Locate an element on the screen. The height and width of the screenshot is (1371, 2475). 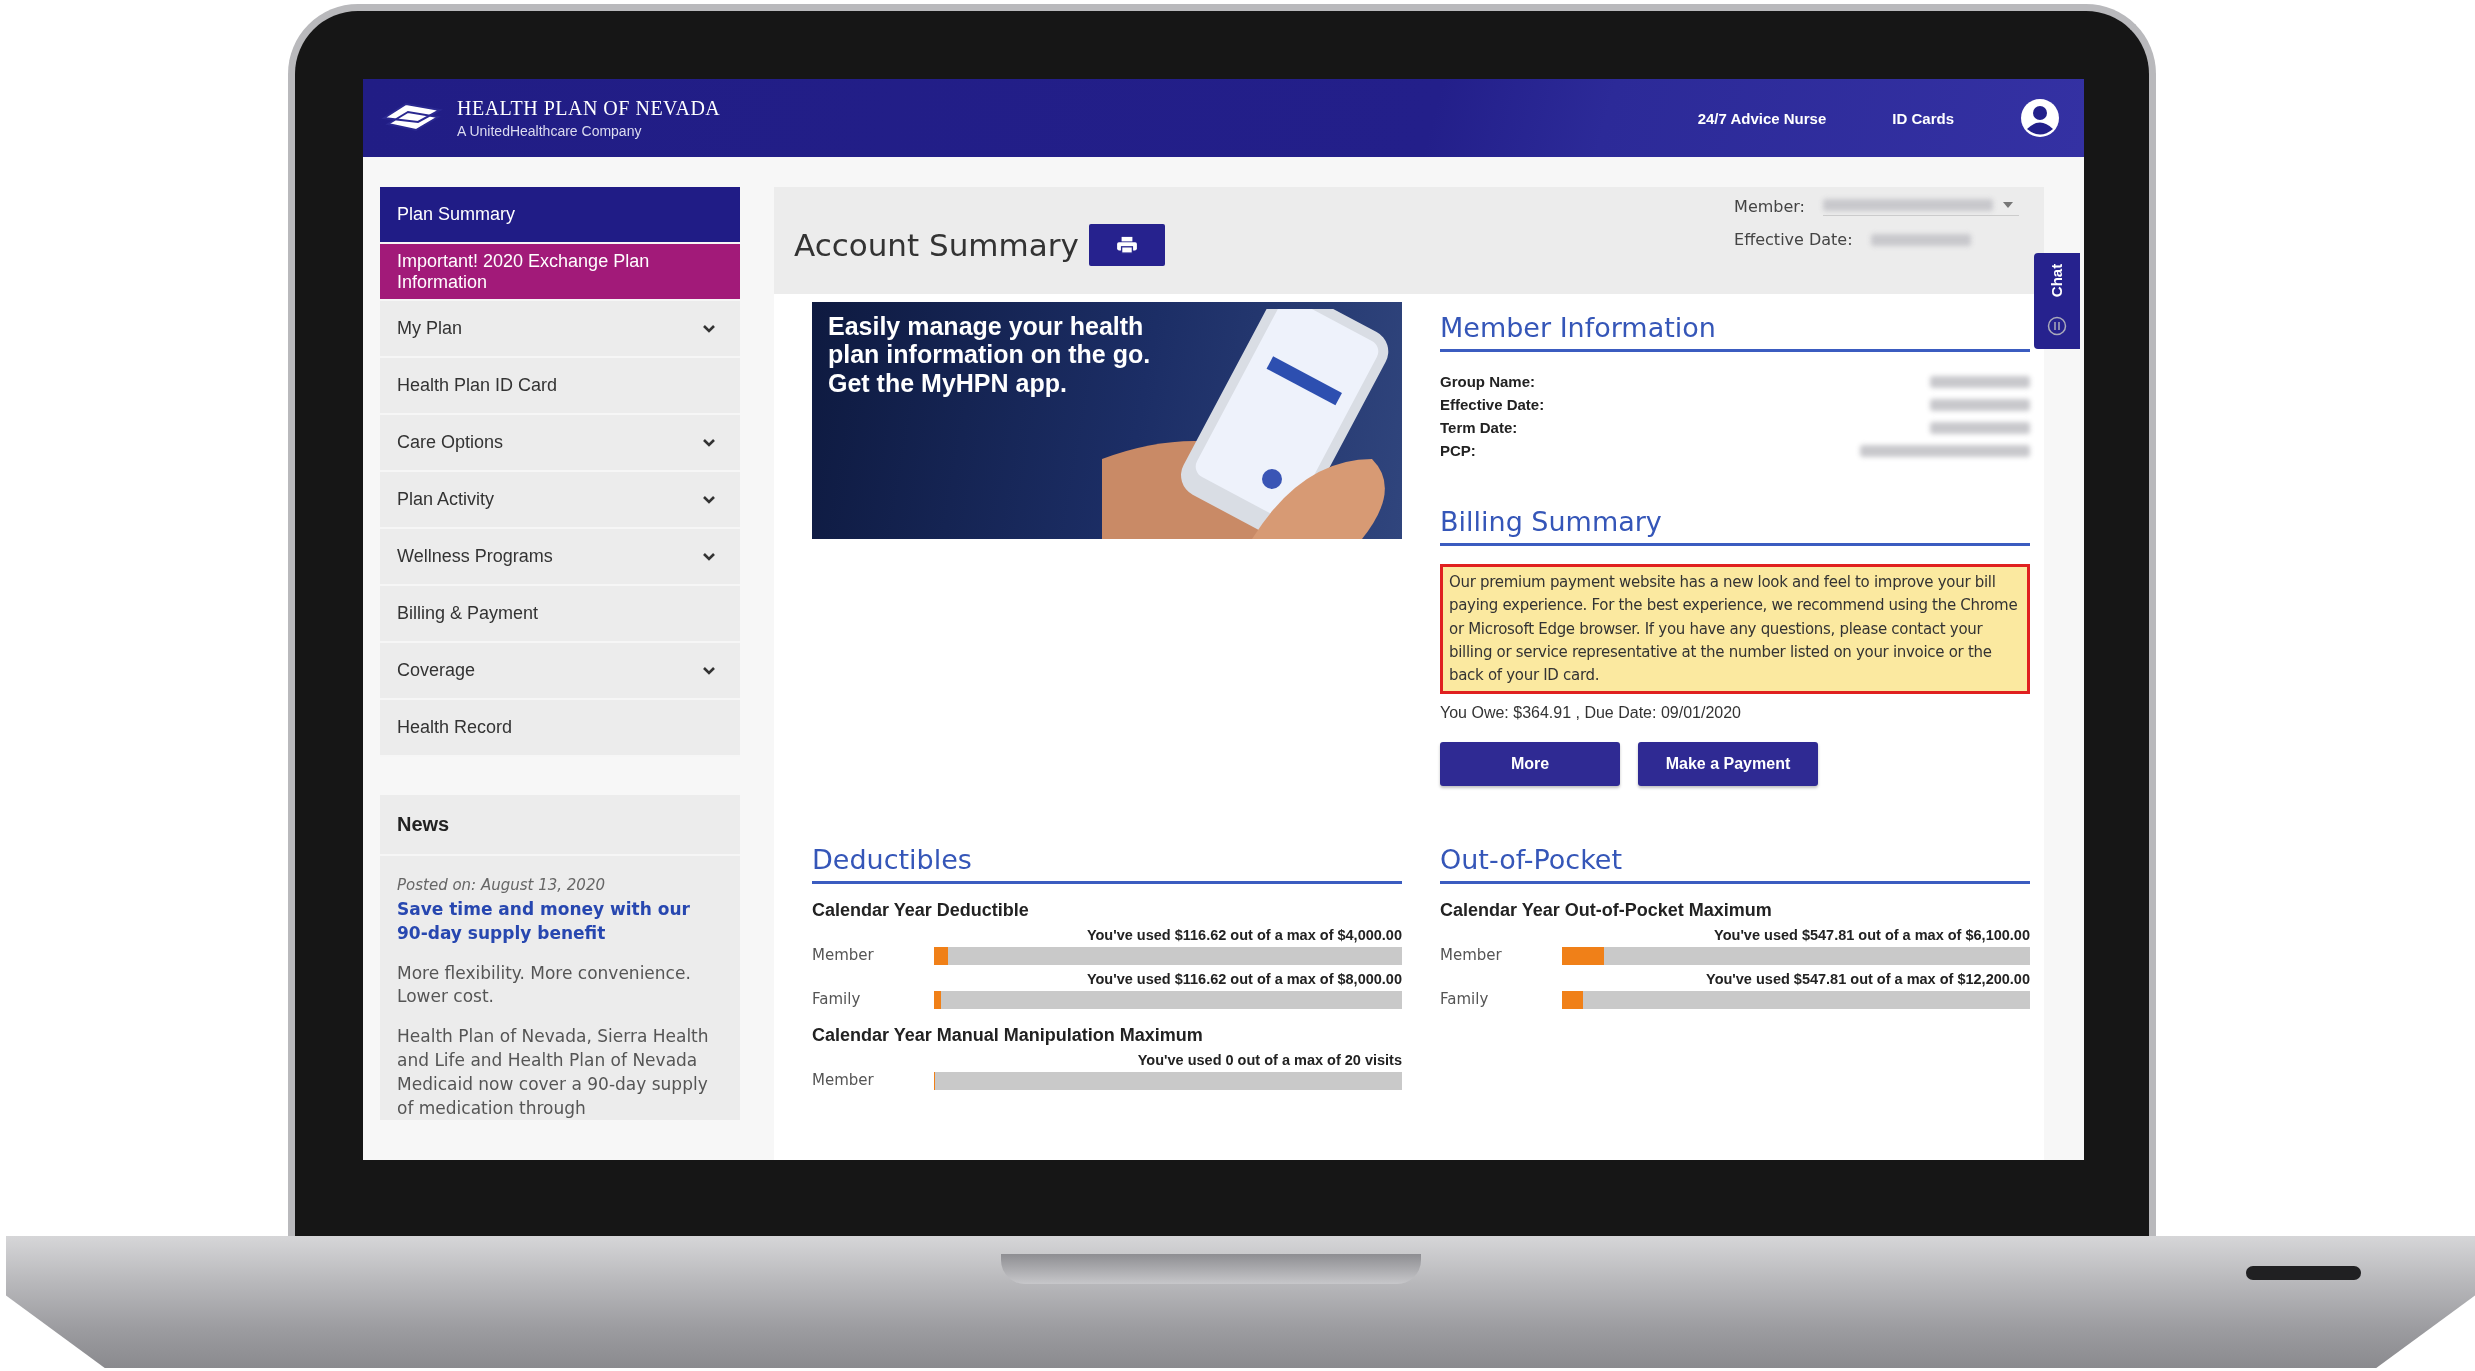
billing-notice: Our premium payment website has a new look and feel to improve your bill paying experience. For the best experience, we recommend using the Chrome or Microsoft Edge browser. If you have any questions, please contact your billing or service representative at the number listed on your invoice or the back of your ID card. is located at coordinates (1735, 629).